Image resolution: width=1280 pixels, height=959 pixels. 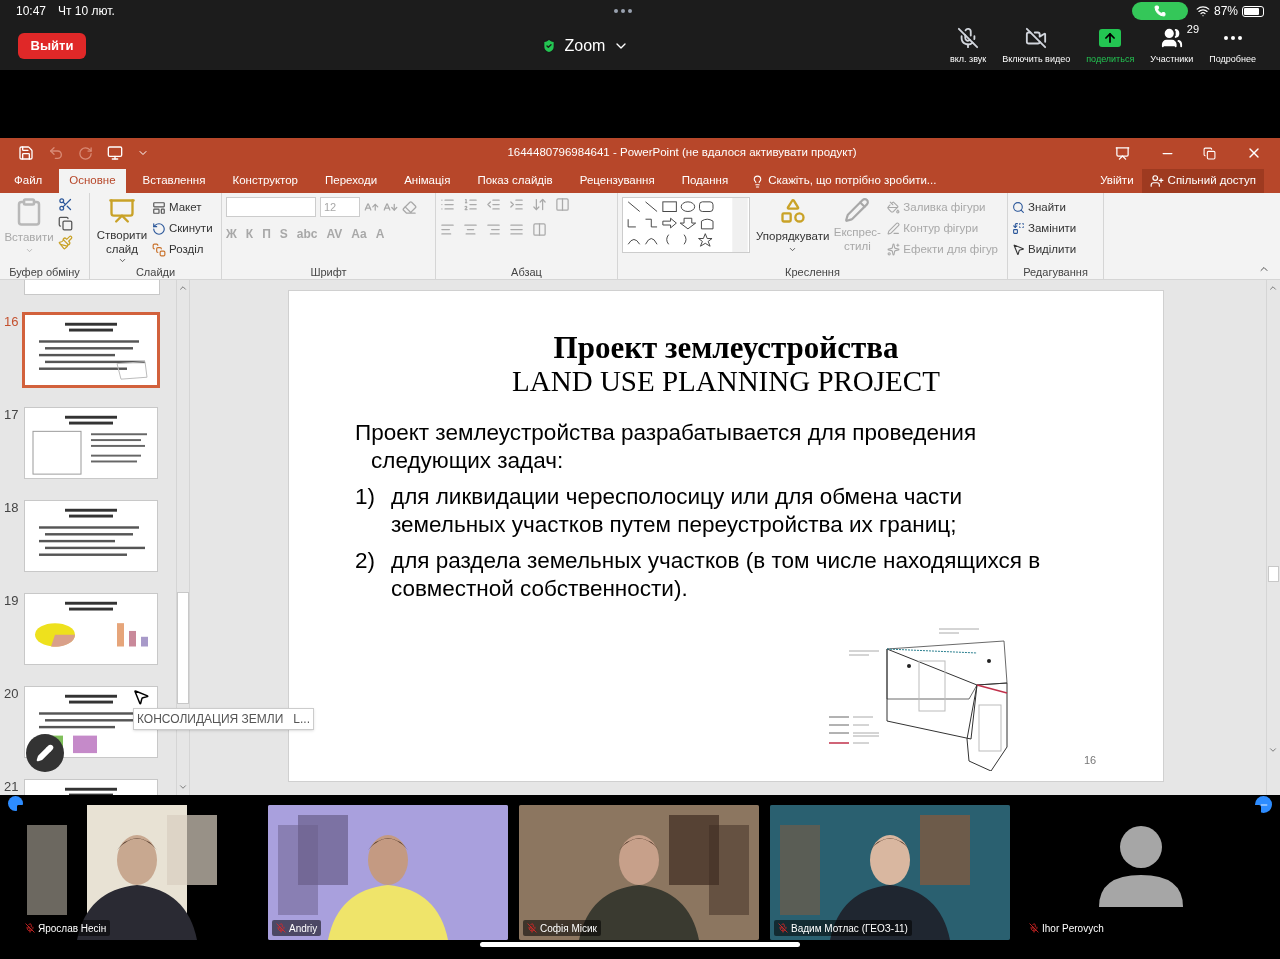 I want to click on numbering-icon, so click(x=470, y=204).